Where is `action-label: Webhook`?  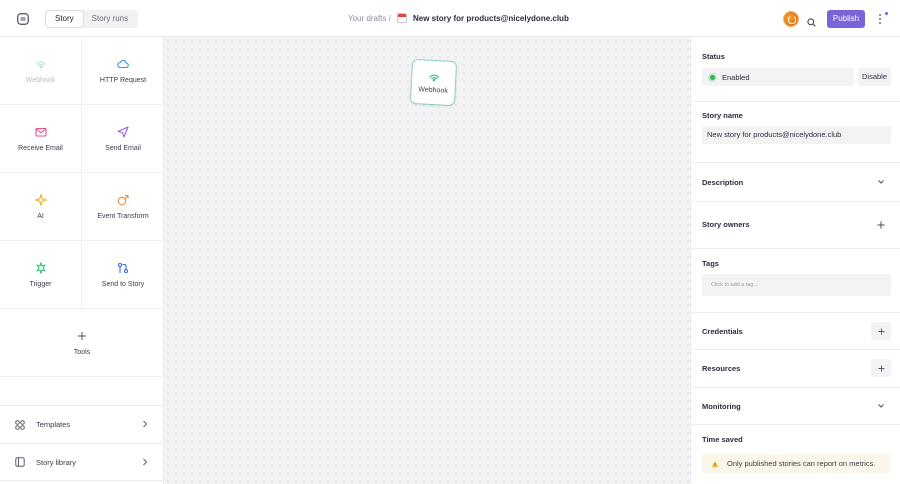 action-label: Webhook is located at coordinates (40, 80).